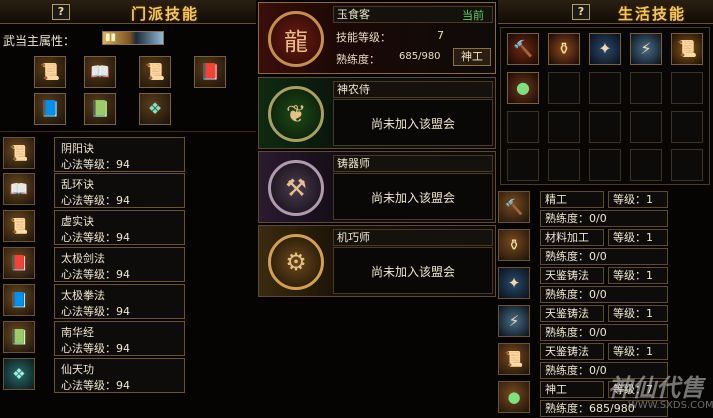 The width and height of the screenshot is (713, 418). I want to click on skill-box: 仙天功 心法等级：94, so click(119, 375).